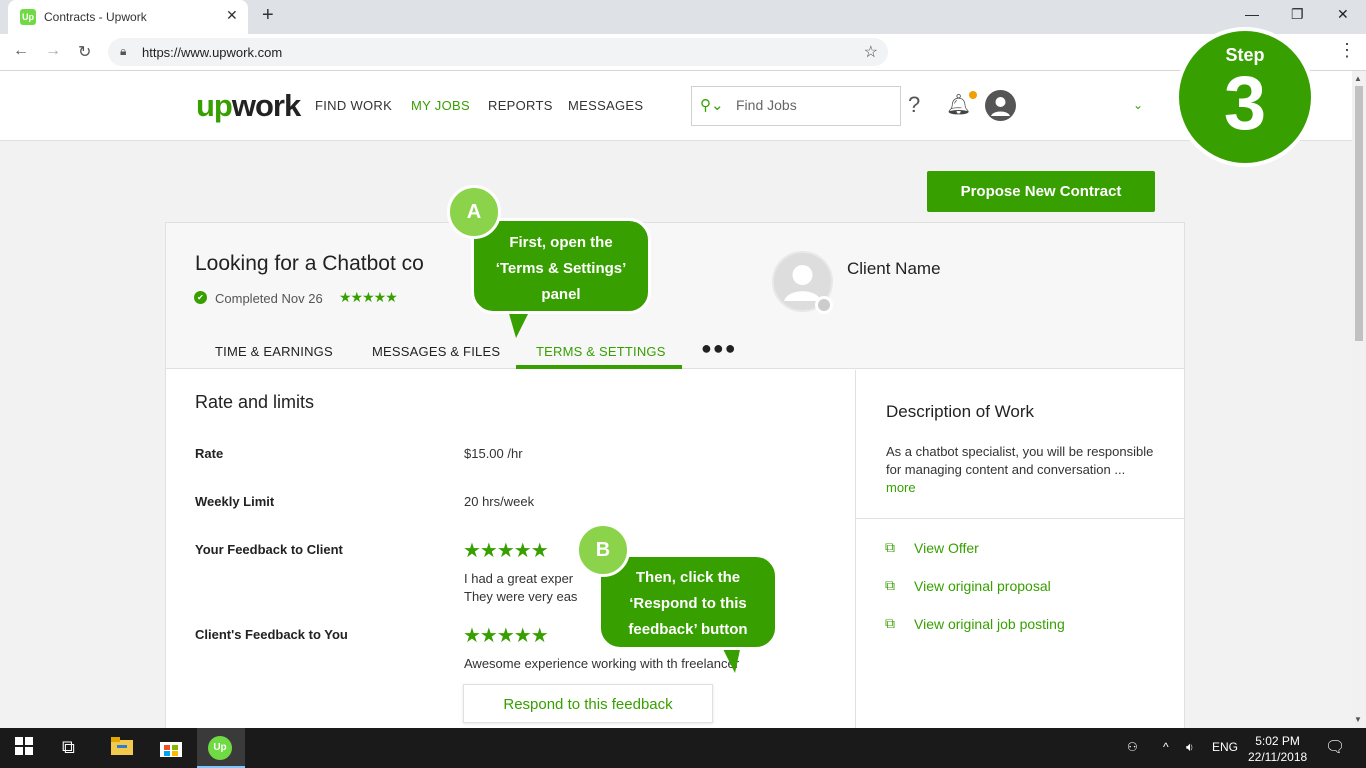 The width and height of the screenshot is (1366, 768). Describe the element at coordinates (1278, 757) in the screenshot. I see `clock-date: 22/11/2018` at that location.